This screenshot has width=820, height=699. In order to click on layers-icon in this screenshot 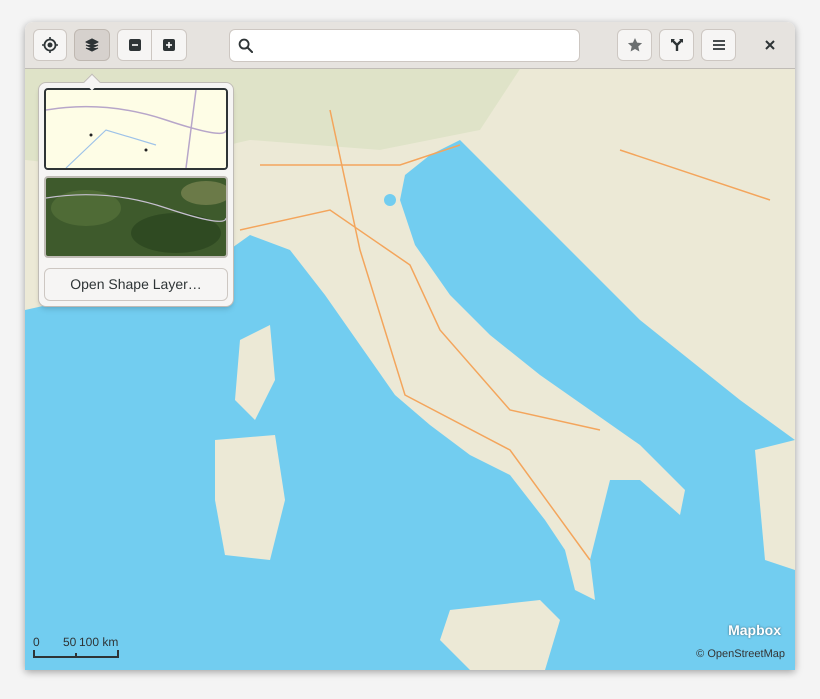, I will do `click(92, 45)`.